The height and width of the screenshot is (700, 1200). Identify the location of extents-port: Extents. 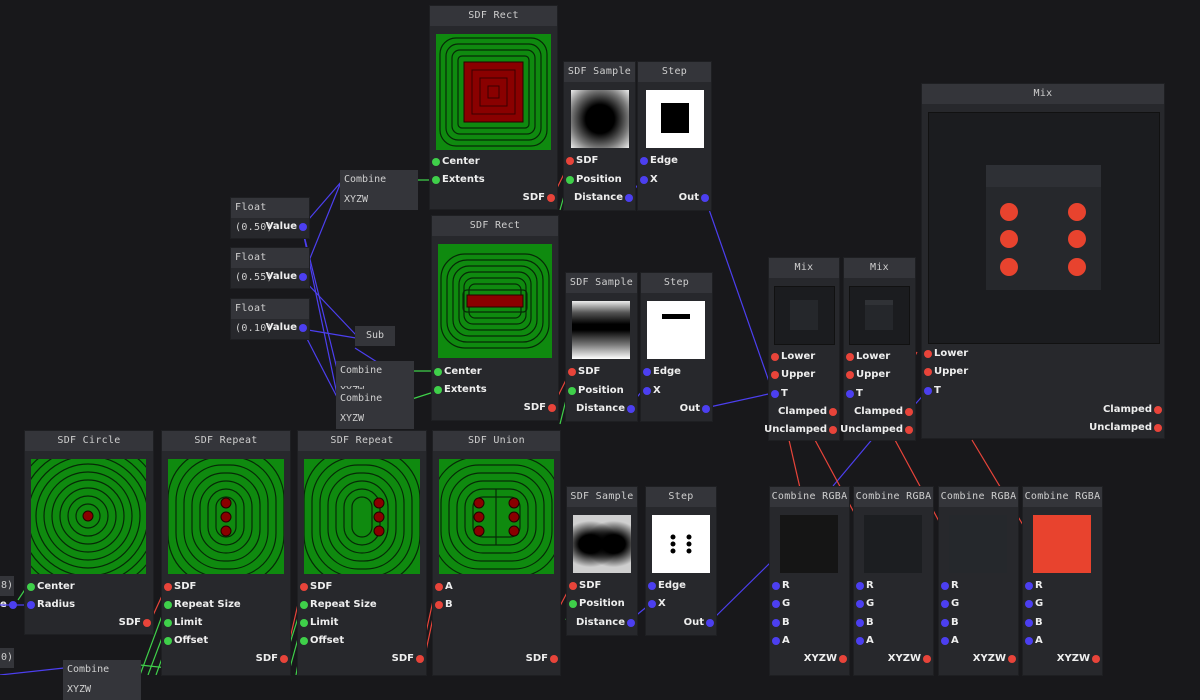
(460, 390).